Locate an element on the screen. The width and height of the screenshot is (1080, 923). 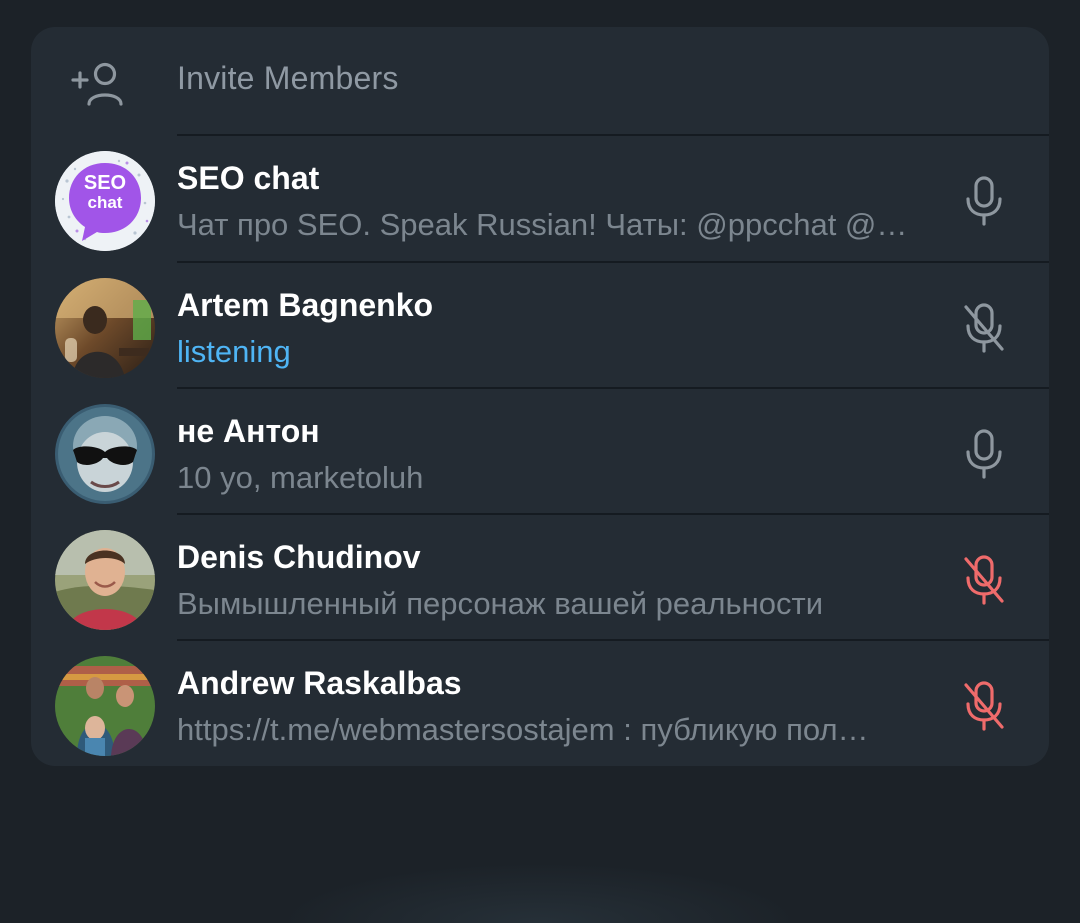
avatar-logo-text: SEO chat is located at coordinates (105, 192).